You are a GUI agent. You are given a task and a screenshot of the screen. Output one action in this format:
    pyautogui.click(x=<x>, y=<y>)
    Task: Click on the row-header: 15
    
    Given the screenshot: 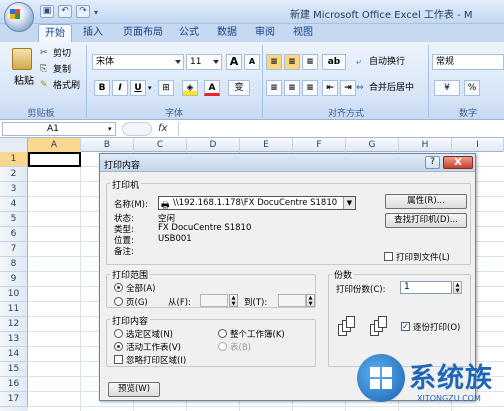 What is the action you would take?
    pyautogui.click(x=14, y=369)
    